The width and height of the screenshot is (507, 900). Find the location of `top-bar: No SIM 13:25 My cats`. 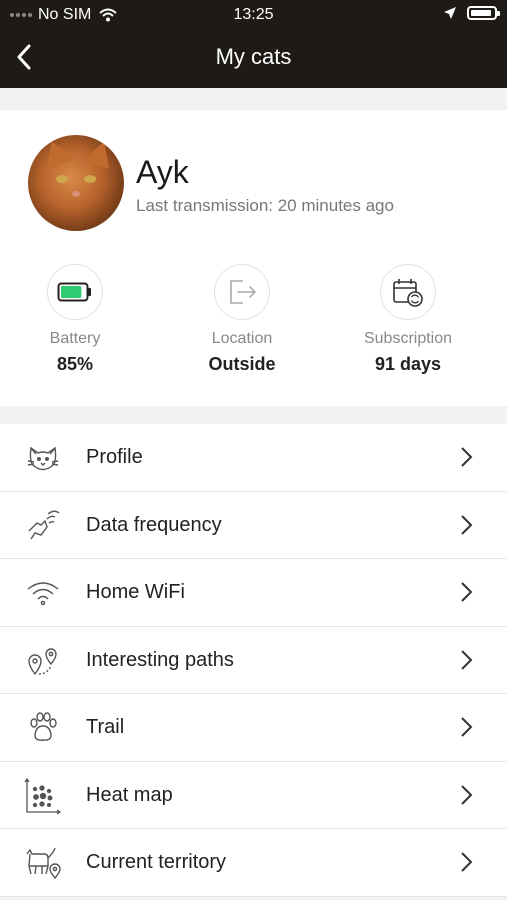

top-bar: No SIM 13:25 My cats is located at coordinates (253, 44).